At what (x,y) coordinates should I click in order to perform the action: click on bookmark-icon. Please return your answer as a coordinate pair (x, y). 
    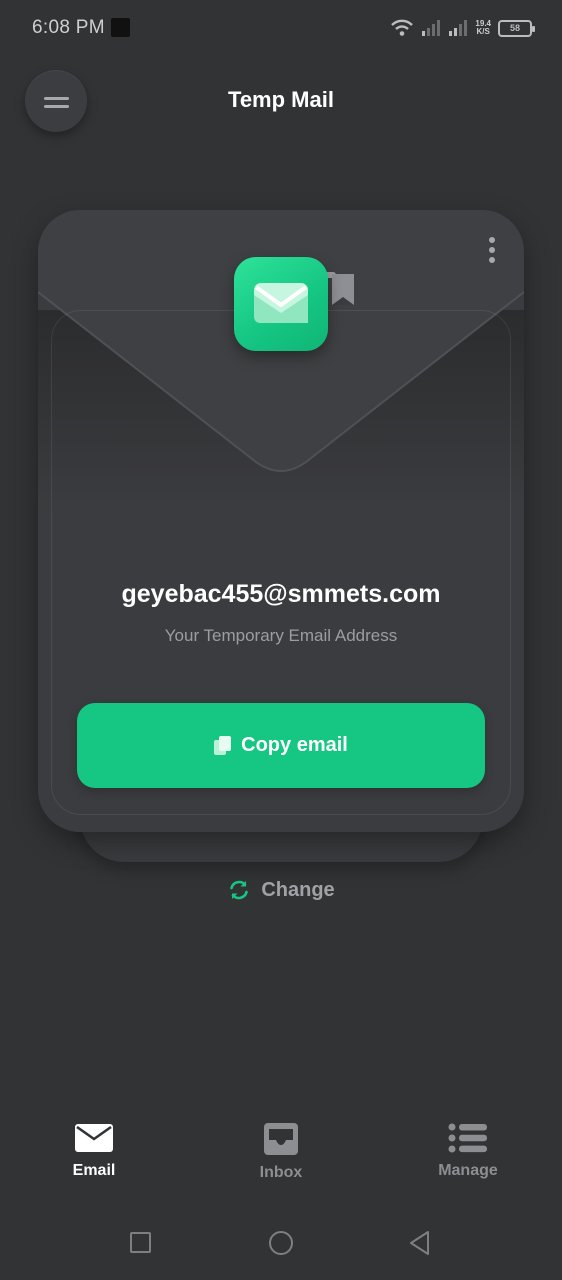
    Looking at the image, I should click on (343, 289).